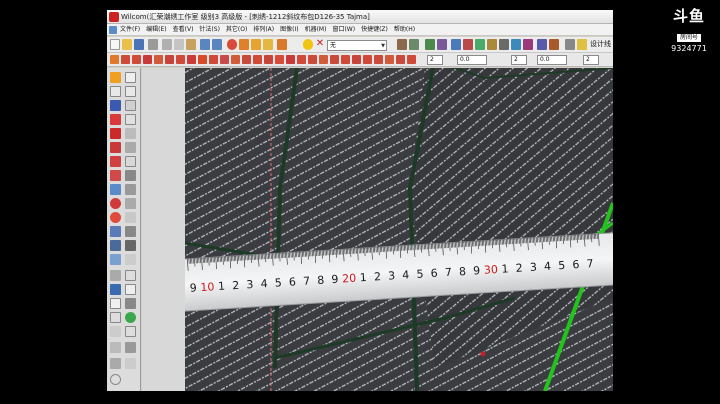 Image resolution: width=720 pixels, height=404 pixels. What do you see at coordinates (232, 44) in the screenshot?
I see `thread-color-icon` at bounding box center [232, 44].